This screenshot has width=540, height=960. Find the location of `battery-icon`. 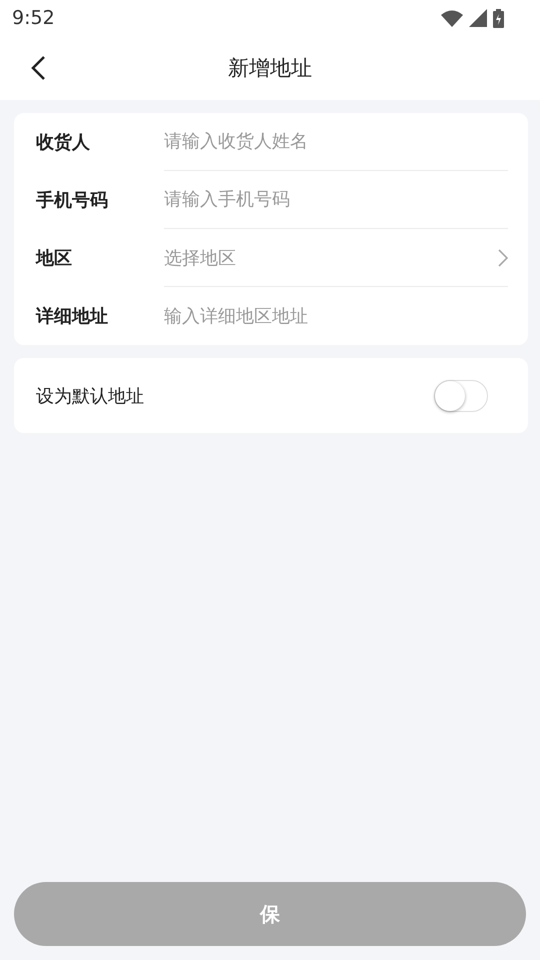

battery-icon is located at coordinates (498, 18).